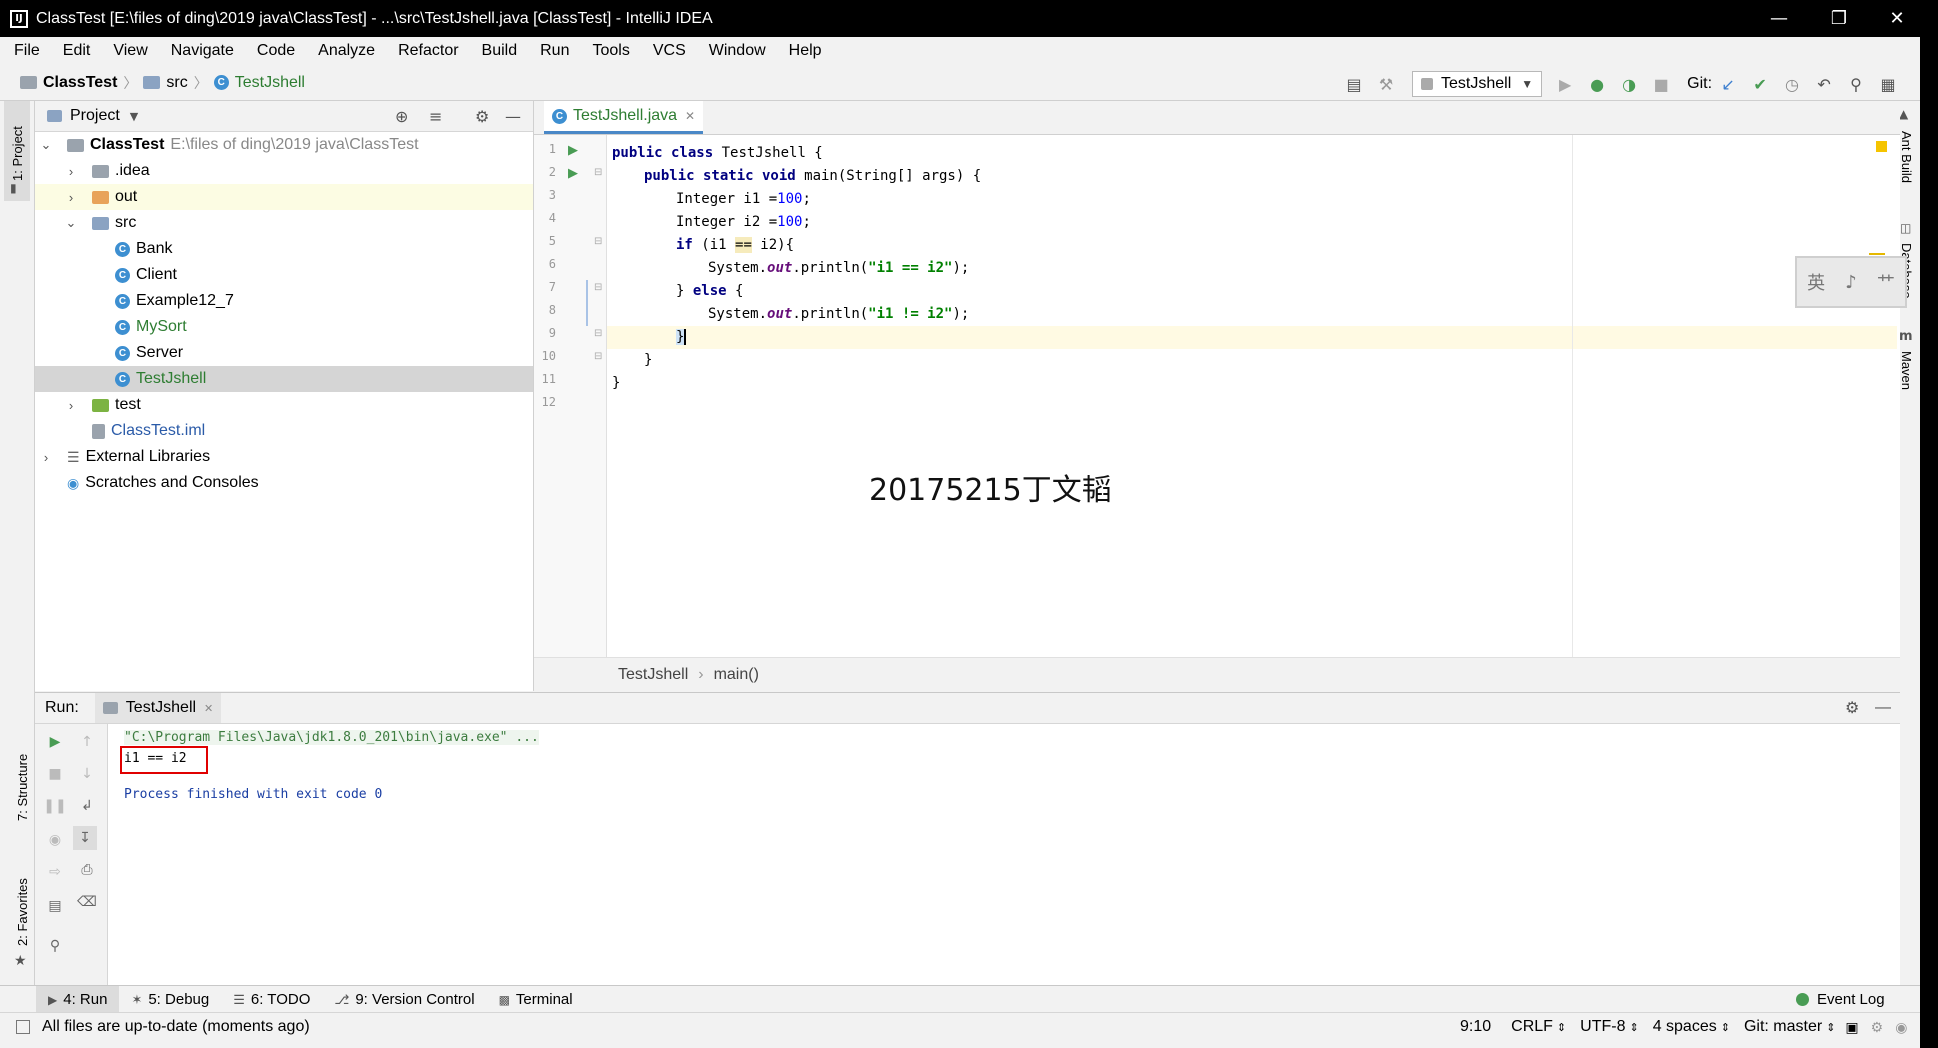 The image size is (1938, 1048). Describe the element at coordinates (803, 51) in the screenshot. I see `menu-help: Help` at that location.